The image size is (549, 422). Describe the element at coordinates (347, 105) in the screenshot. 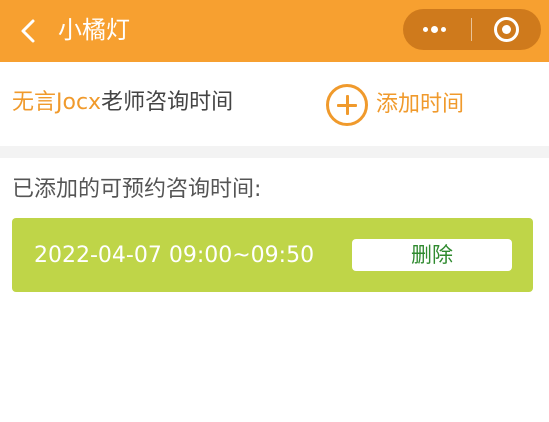

I see `plus-circle-icon` at that location.